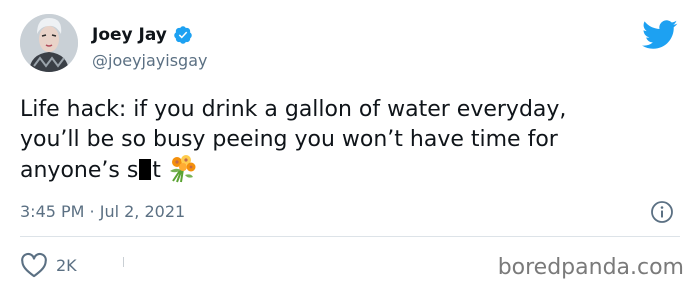  I want to click on tweet-line-3-end: t, so click(156, 170).